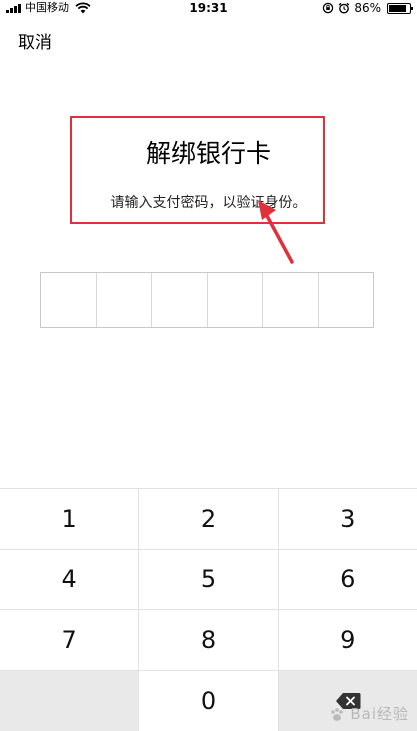  I want to click on paw-icon, so click(337, 715).